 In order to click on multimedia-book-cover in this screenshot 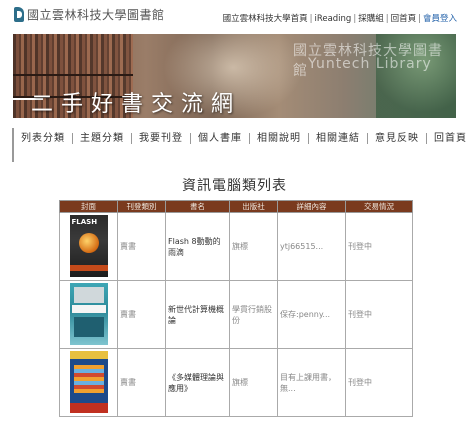, I will do `click(88, 381)`.